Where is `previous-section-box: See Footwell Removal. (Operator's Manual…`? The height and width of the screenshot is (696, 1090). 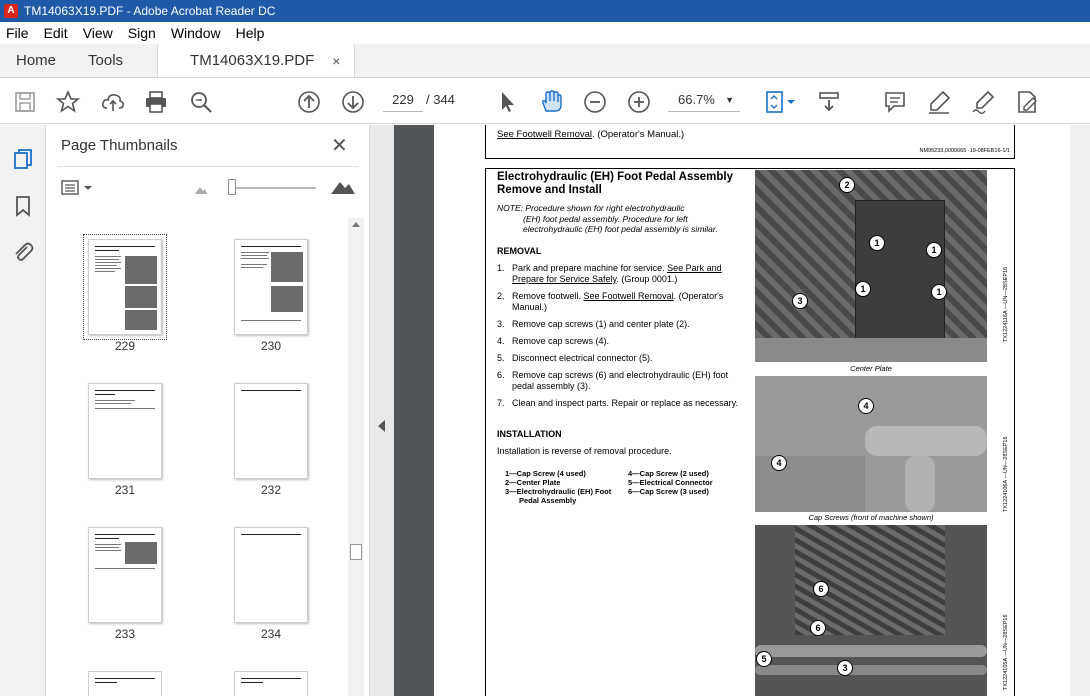 previous-section-box: See Footwell Removal. (Operator's Manual… is located at coordinates (750, 142).